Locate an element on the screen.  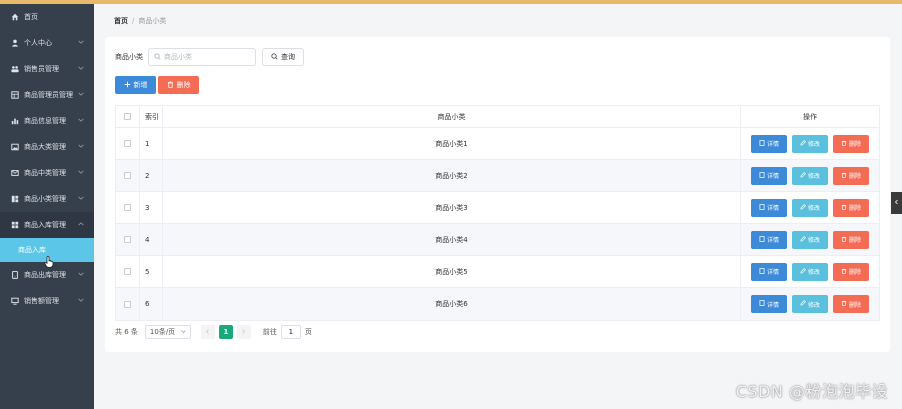
sidebar-item-label: 商品管理员管理 is located at coordinates (48, 95).